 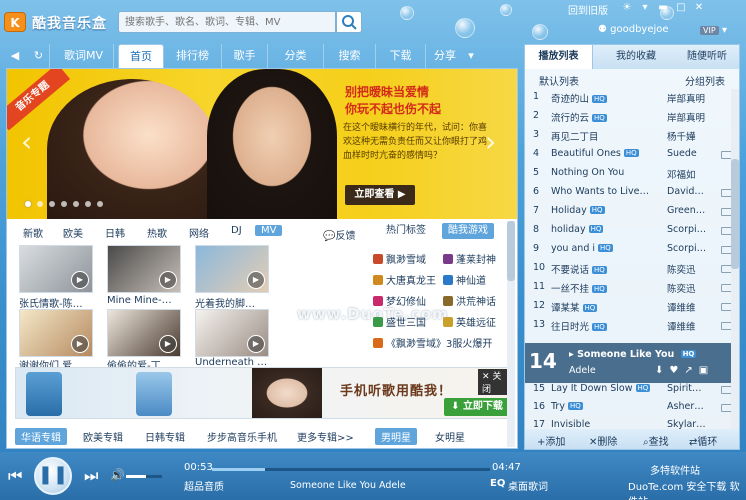 I want to click on playlist-row: 4 Beautiful Ones HQ Suede, so click(x=628, y=157).